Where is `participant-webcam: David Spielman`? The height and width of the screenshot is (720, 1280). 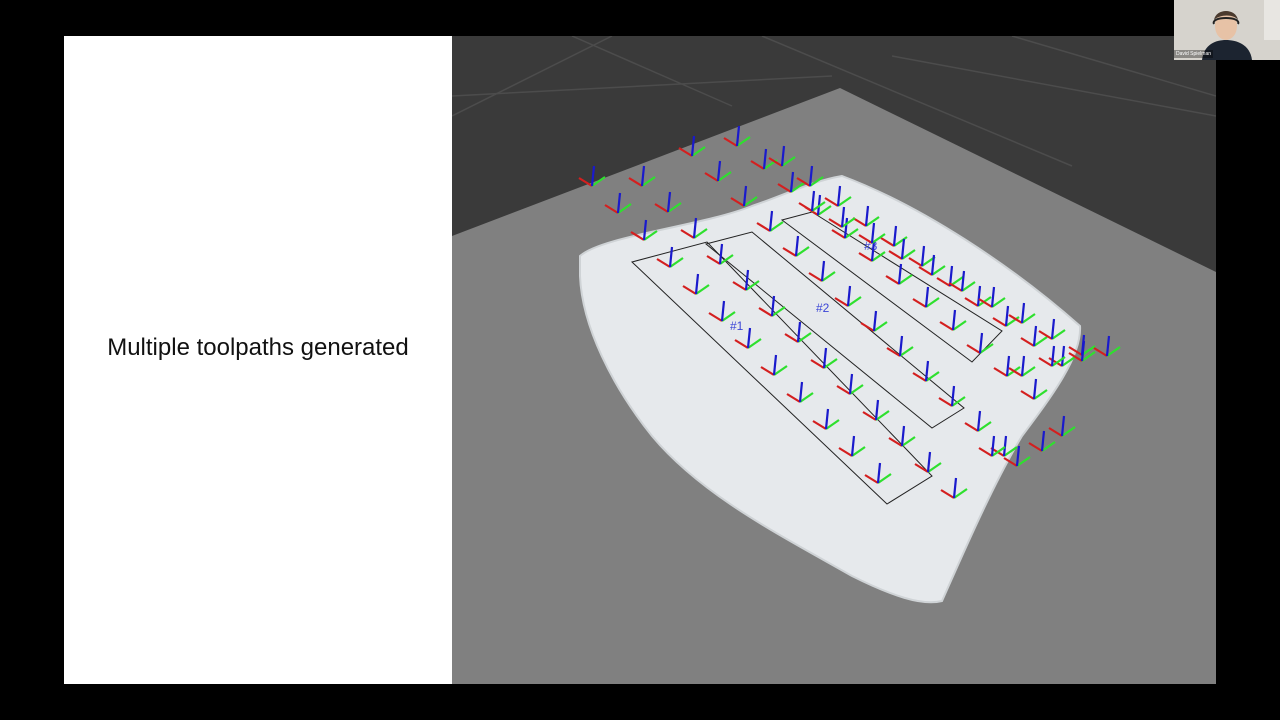 participant-webcam: David Spielman is located at coordinates (1227, 30).